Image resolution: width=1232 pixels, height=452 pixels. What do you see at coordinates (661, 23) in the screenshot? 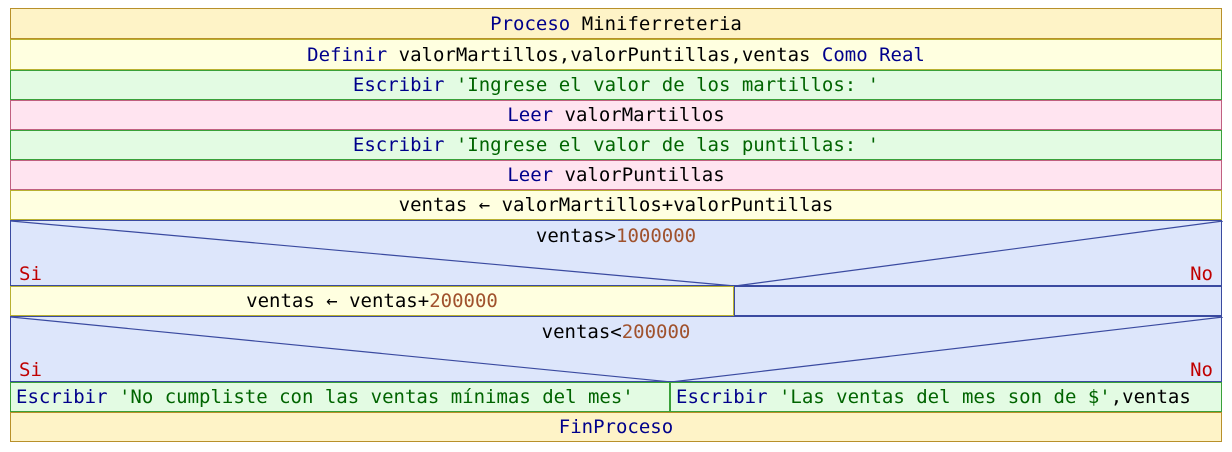
I see `process-name: Miniferreteria` at bounding box center [661, 23].